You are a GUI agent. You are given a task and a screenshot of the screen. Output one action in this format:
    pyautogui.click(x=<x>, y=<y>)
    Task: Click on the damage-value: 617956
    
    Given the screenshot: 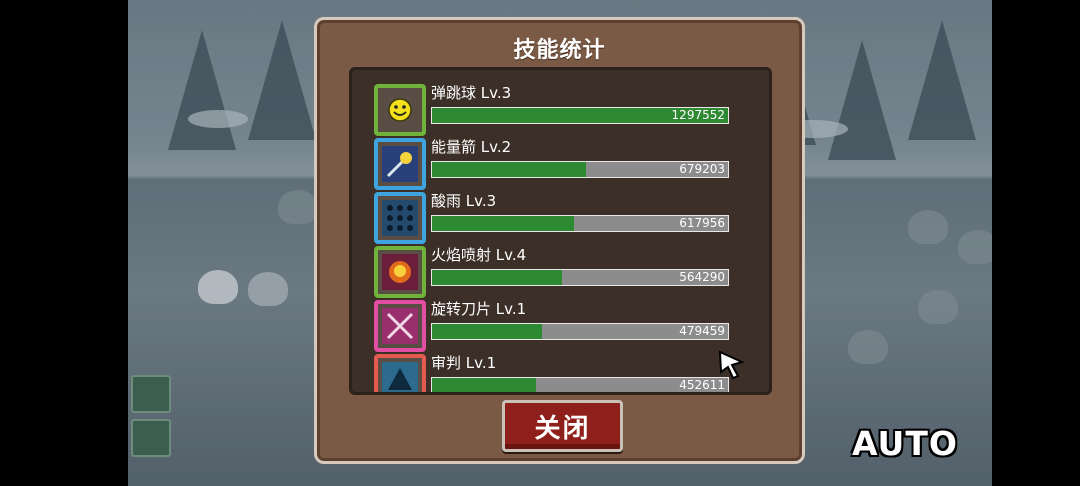 What is the action you would take?
    pyautogui.click(x=702, y=223)
    